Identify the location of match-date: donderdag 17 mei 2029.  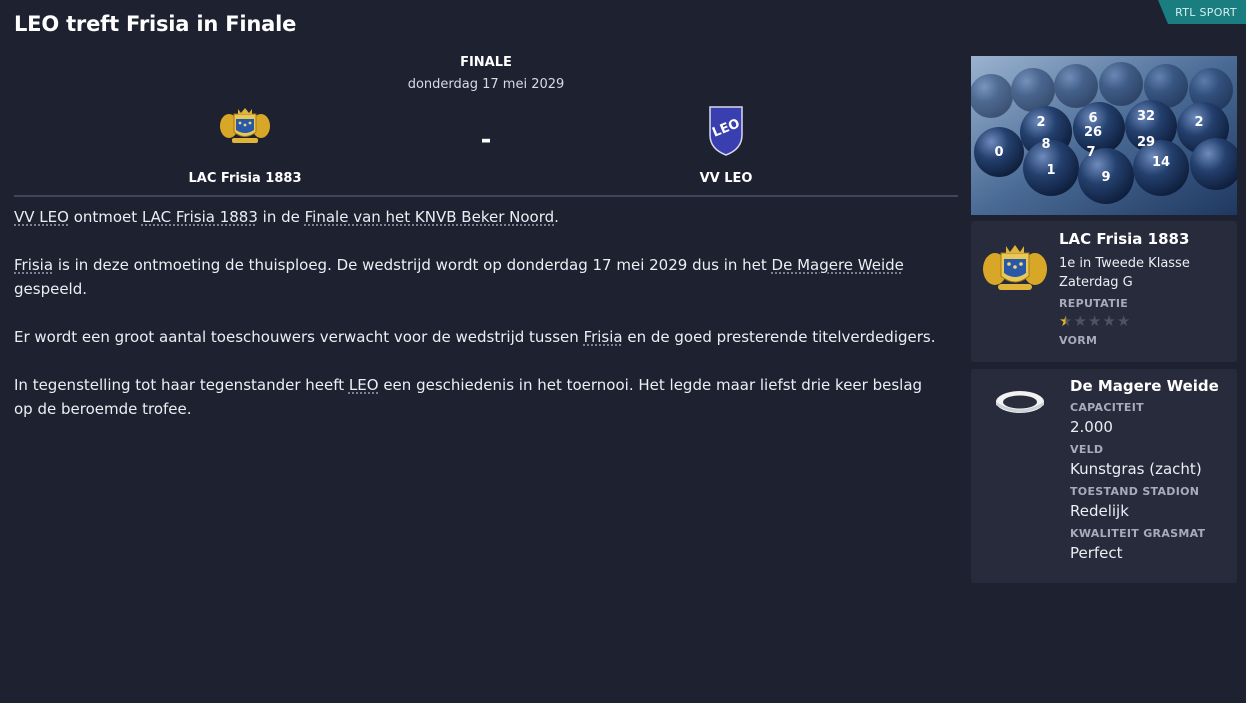
(486, 84).